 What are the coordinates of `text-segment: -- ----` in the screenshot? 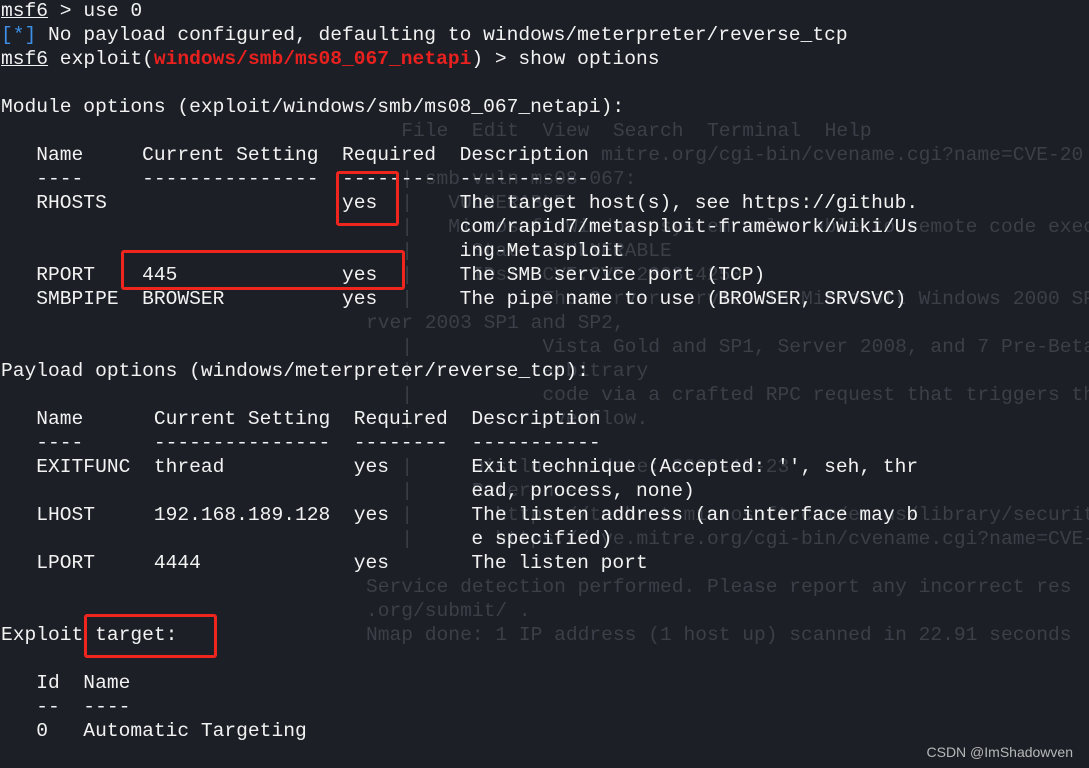 It's located at (66, 707).